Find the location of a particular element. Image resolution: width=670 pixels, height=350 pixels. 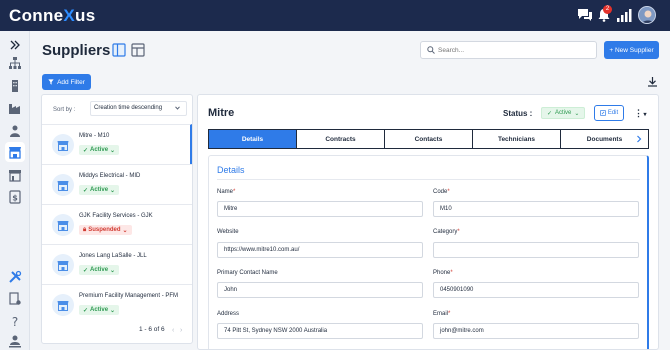

tools-icon is located at coordinates (15, 276).